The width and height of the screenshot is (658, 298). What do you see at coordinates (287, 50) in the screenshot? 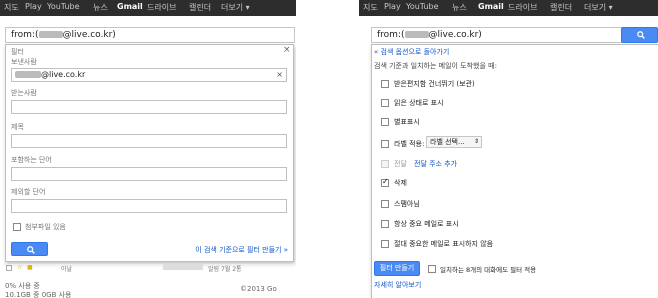
I see `close-icon: ×` at bounding box center [287, 50].